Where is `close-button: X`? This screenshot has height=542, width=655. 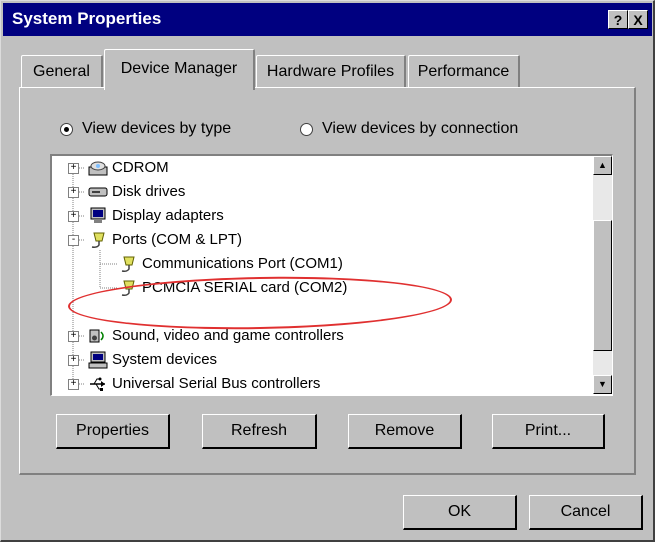
close-button: X is located at coordinates (638, 19).